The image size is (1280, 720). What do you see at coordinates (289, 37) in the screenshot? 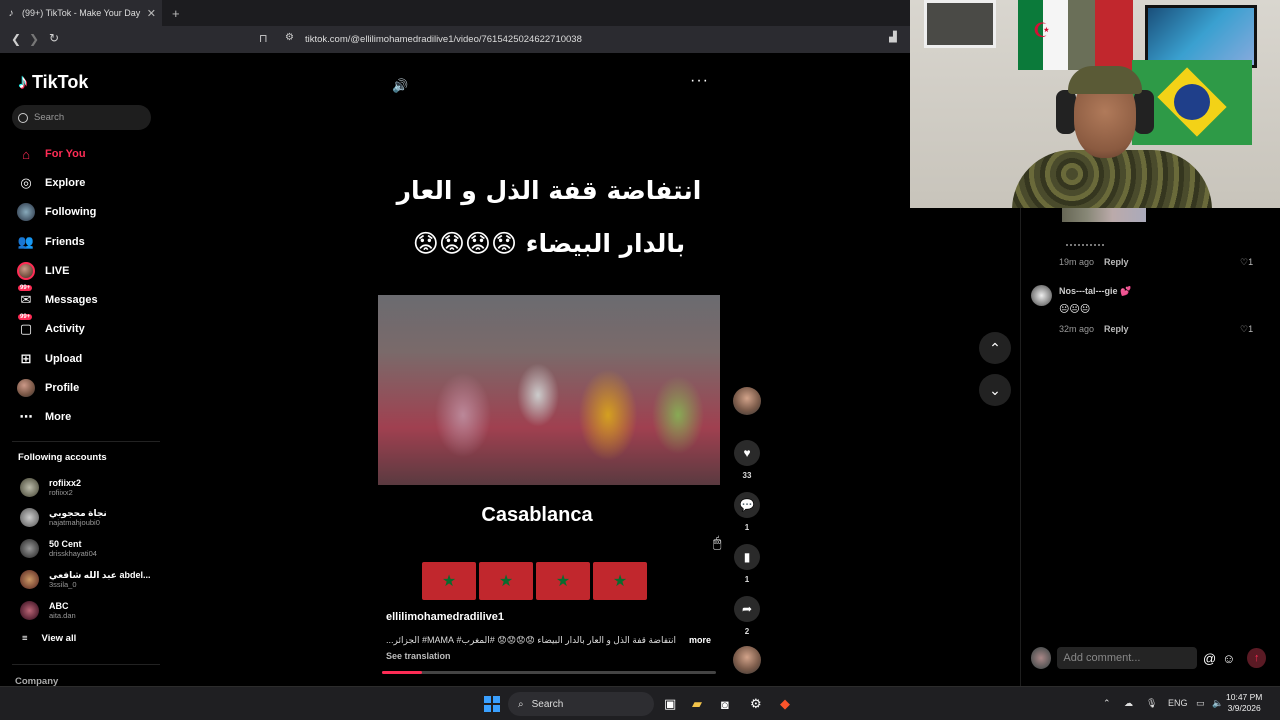
I see `site-info-icon: ⚙` at bounding box center [289, 37].